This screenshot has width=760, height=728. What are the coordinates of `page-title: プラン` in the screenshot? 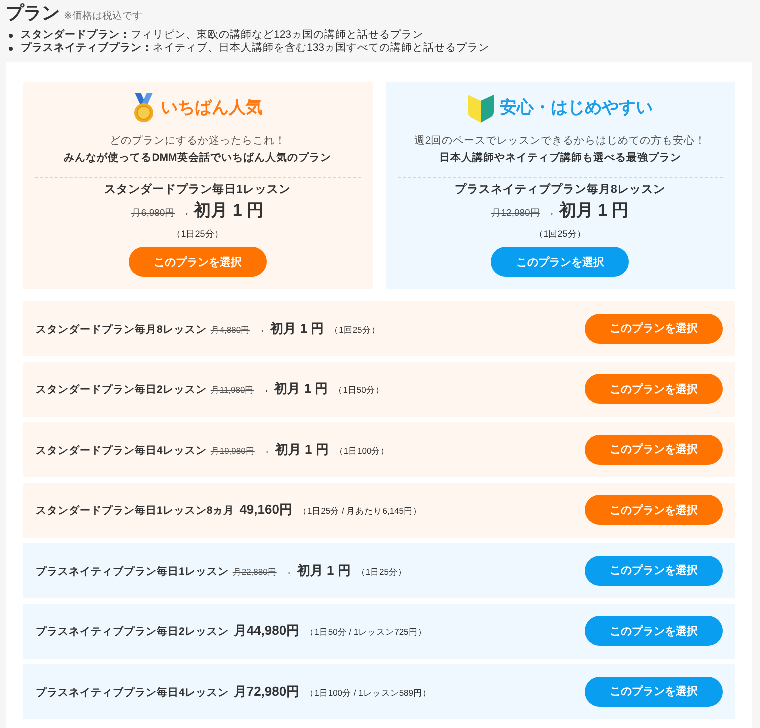 It's located at (33, 13).